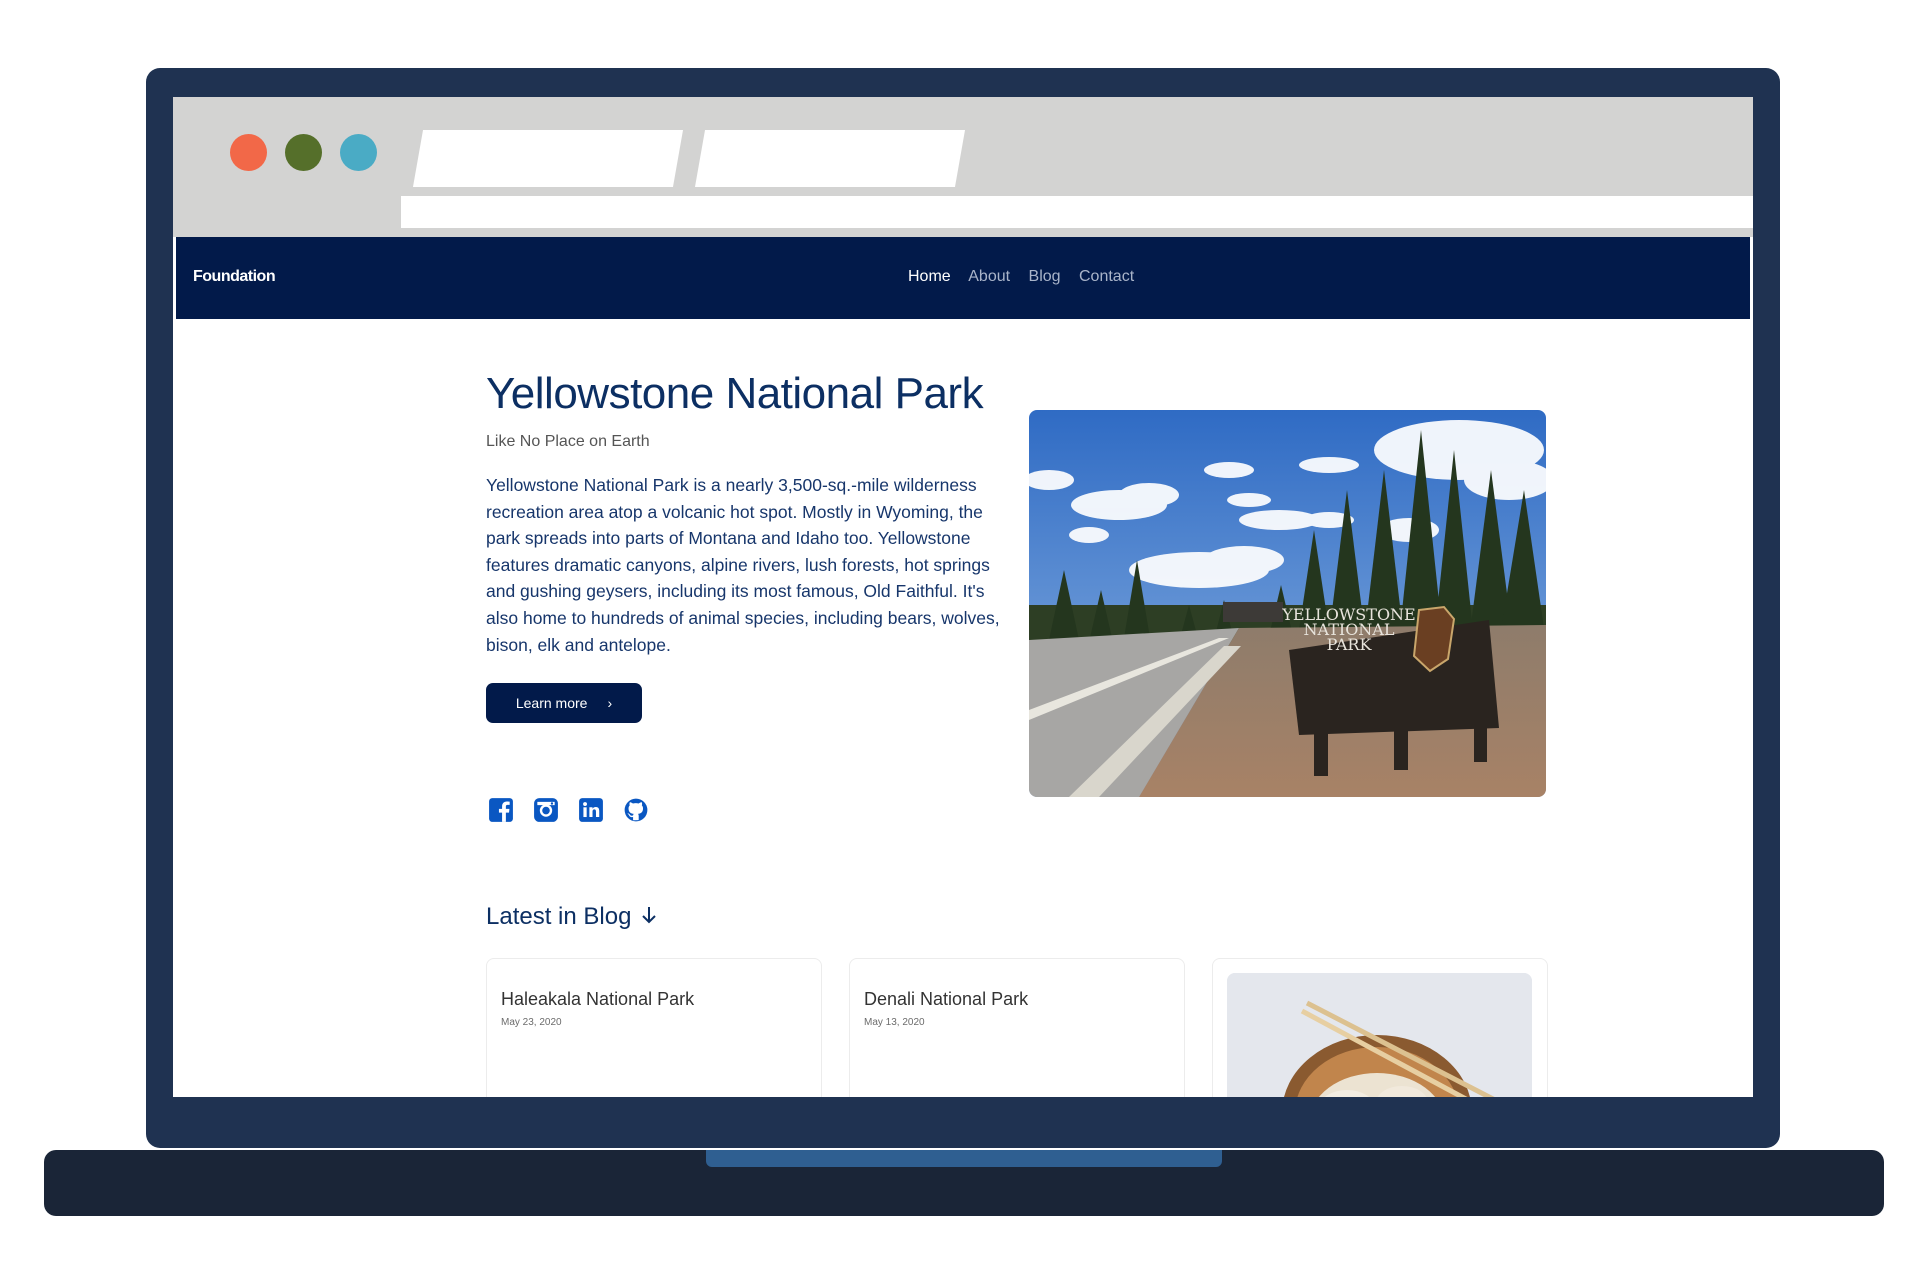 Image resolution: width=1920 pixels, height=1280 pixels. I want to click on facebook-icon, so click(501, 810).